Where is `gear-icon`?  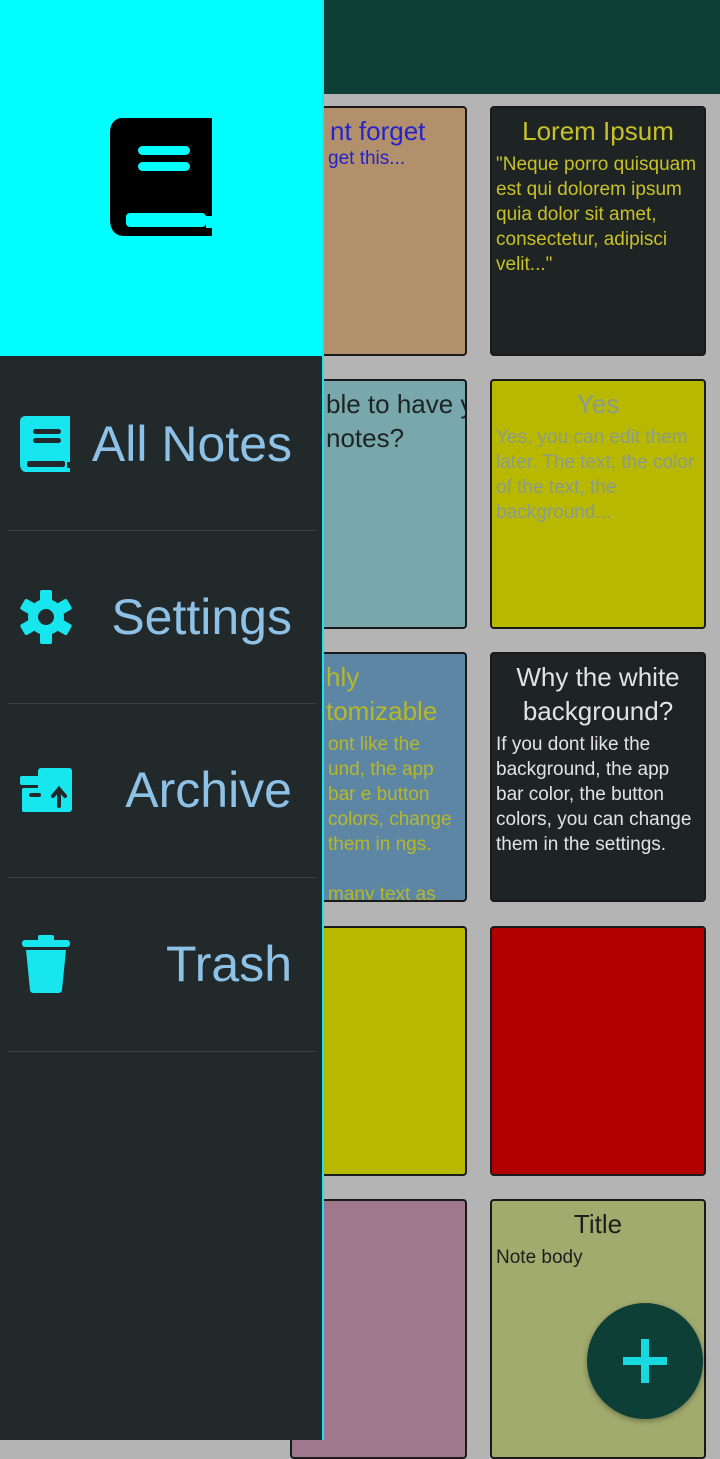
gear-icon is located at coordinates (46, 617).